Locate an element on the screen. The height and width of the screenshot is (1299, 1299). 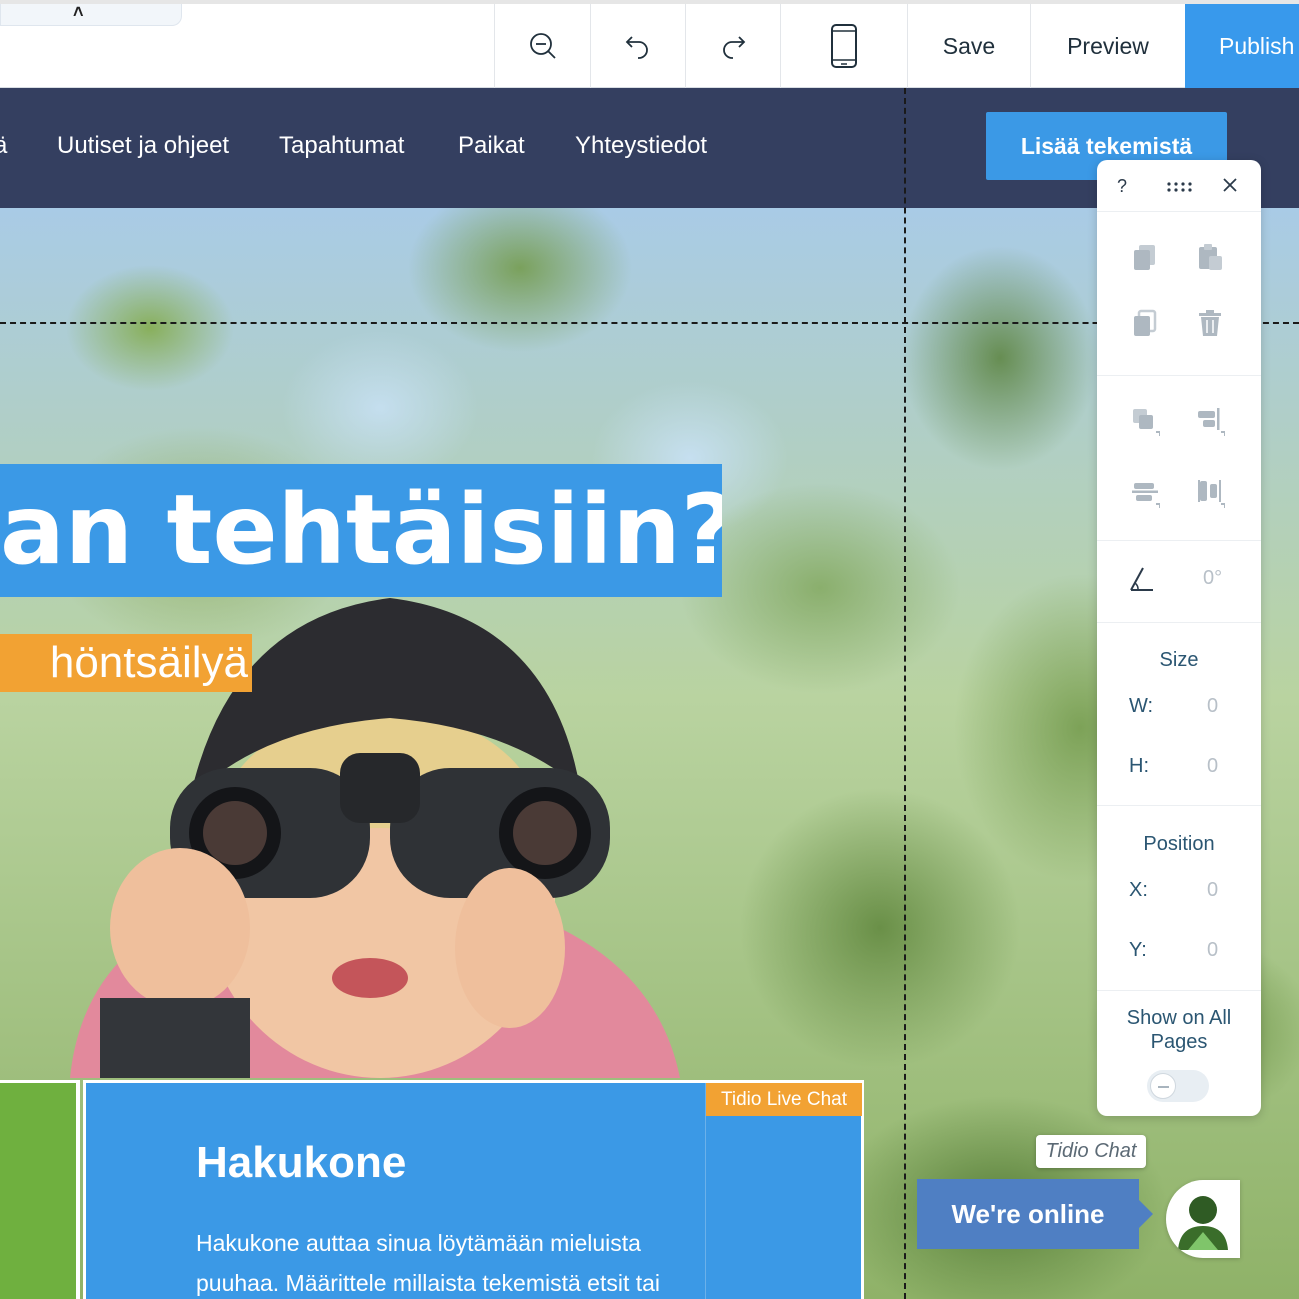
hero-headline: an tehtäisiin? is located at coordinates (361, 530).